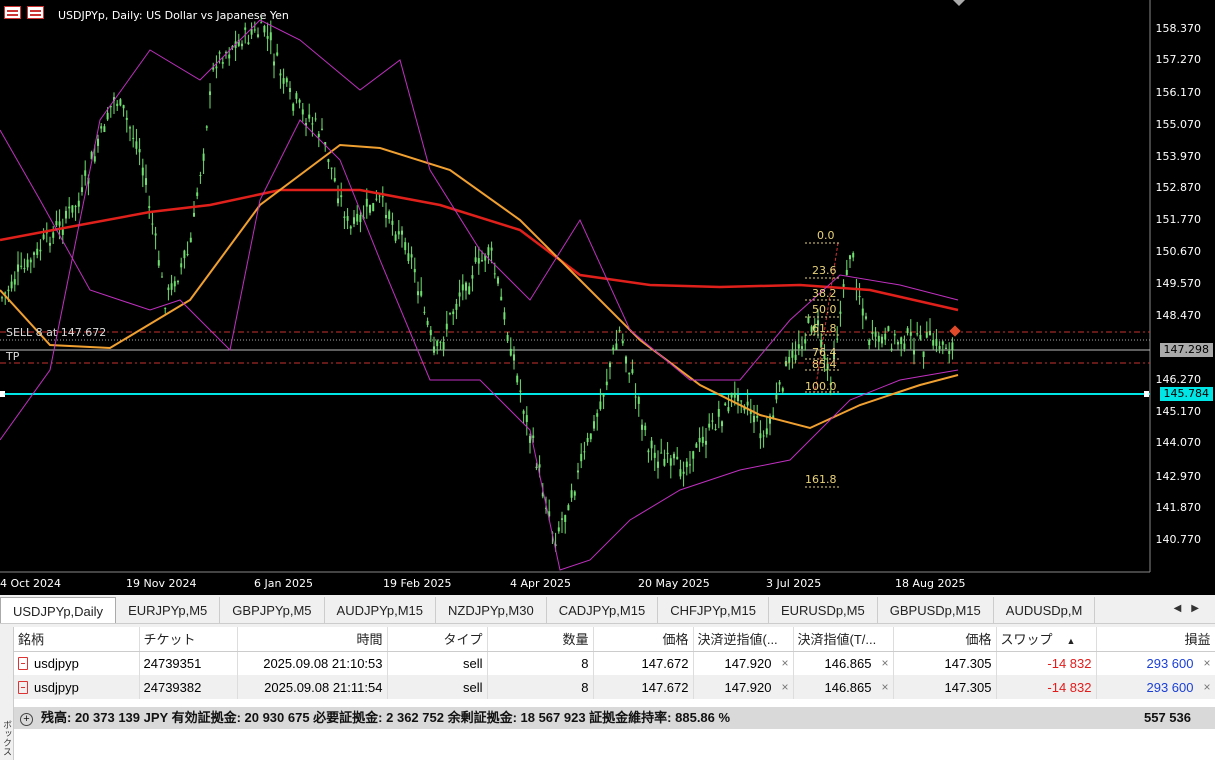 Image resolution: width=1215 pixels, height=760 pixels. I want to click on cell-value: 293 600, so click(1170, 687).